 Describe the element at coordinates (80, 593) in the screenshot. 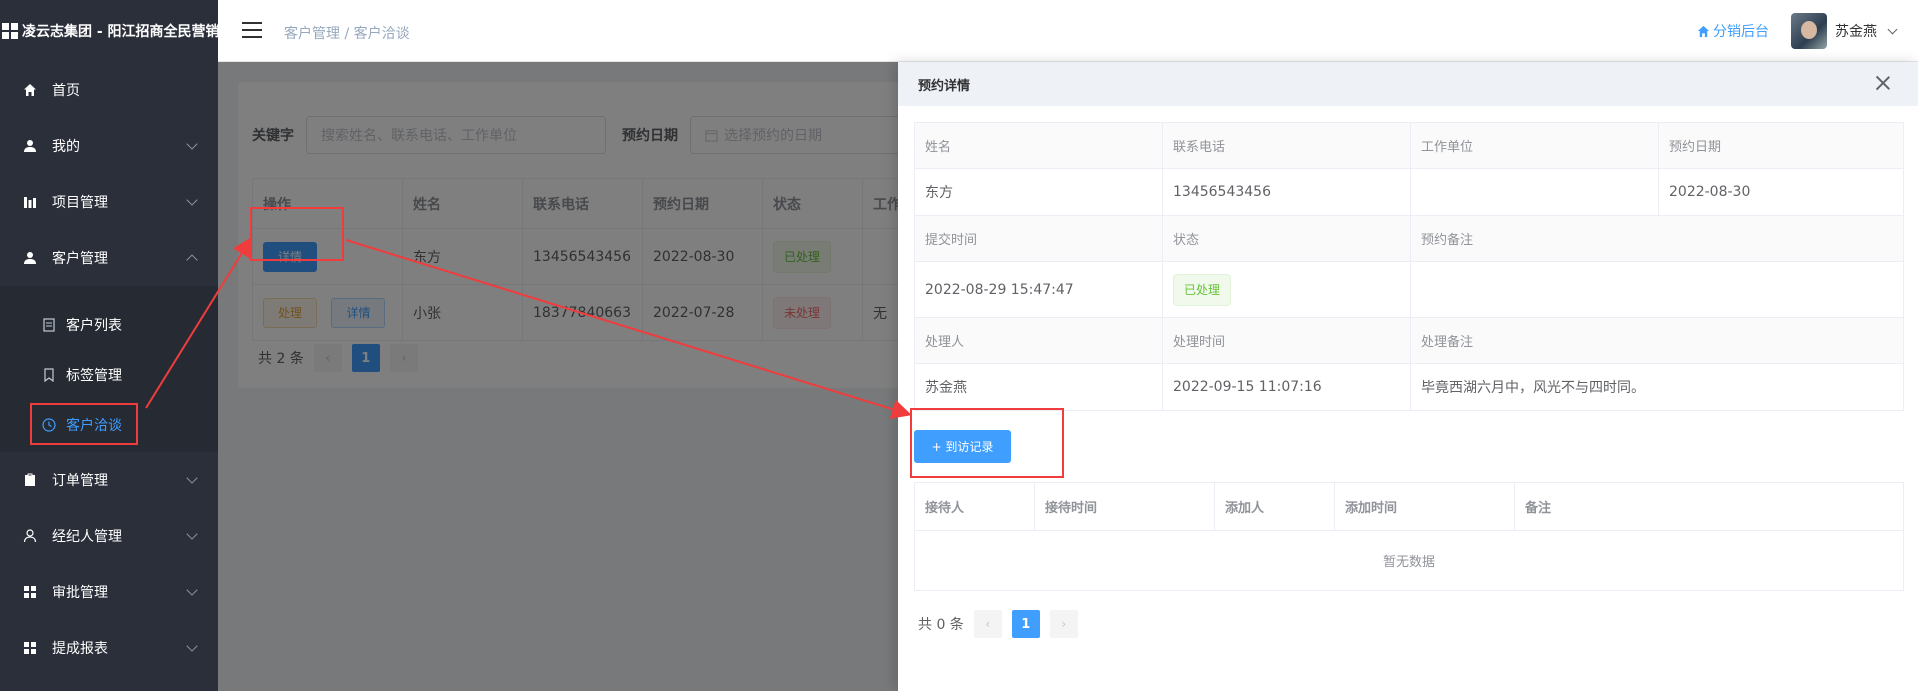

I see `sidebar-item-label: 审批管理` at that location.